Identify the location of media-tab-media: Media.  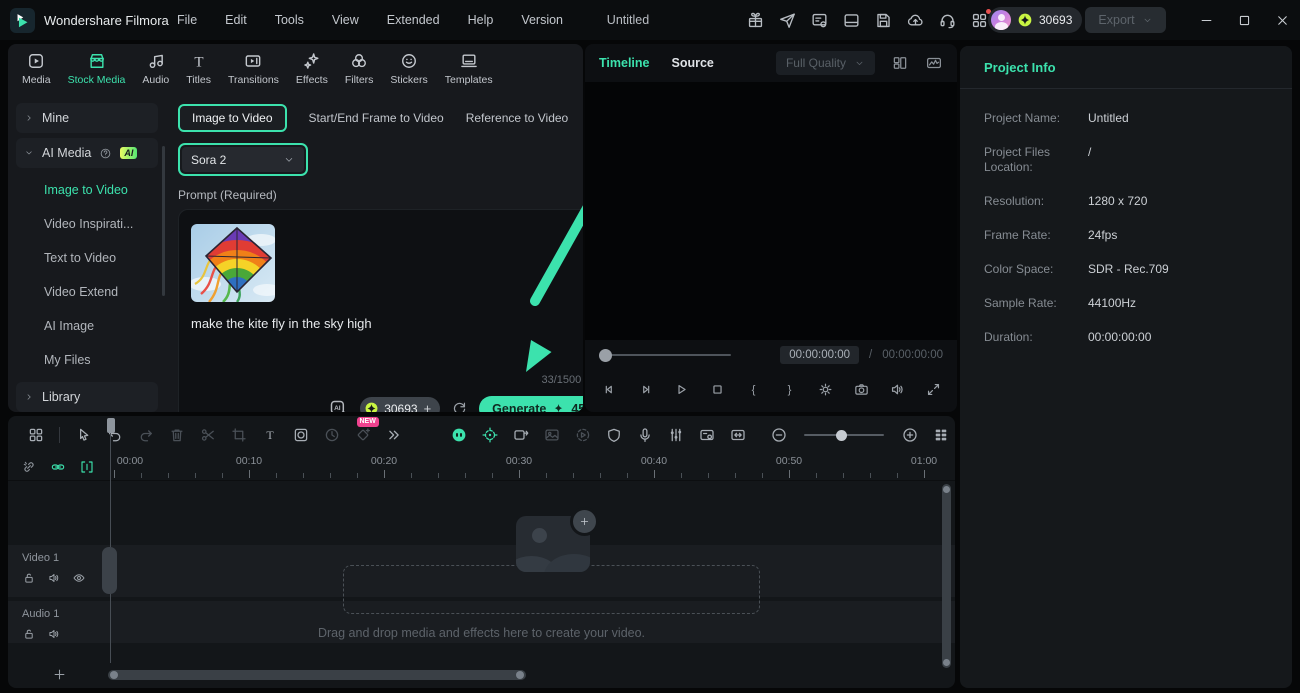
(36, 68).